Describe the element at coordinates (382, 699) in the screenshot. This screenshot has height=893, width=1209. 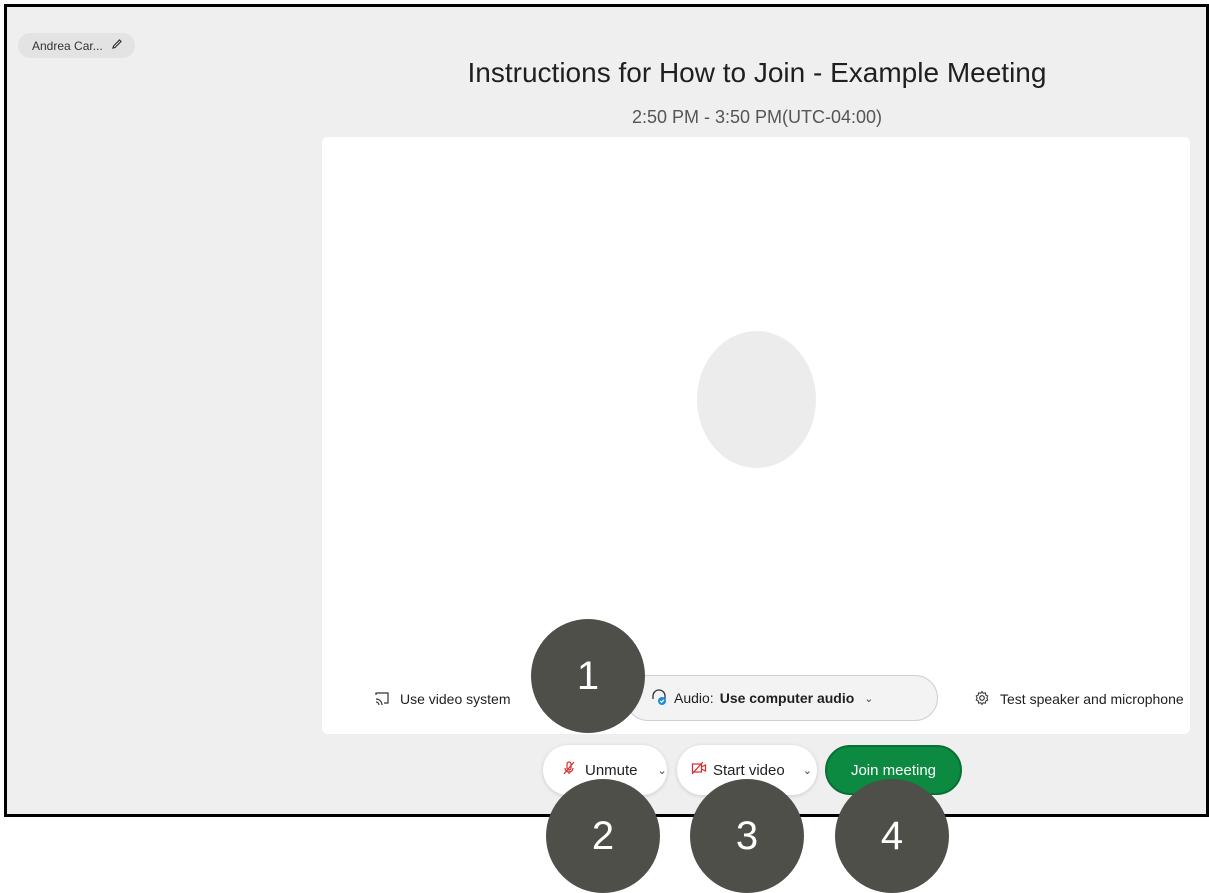
I see `cast-icon` at that location.